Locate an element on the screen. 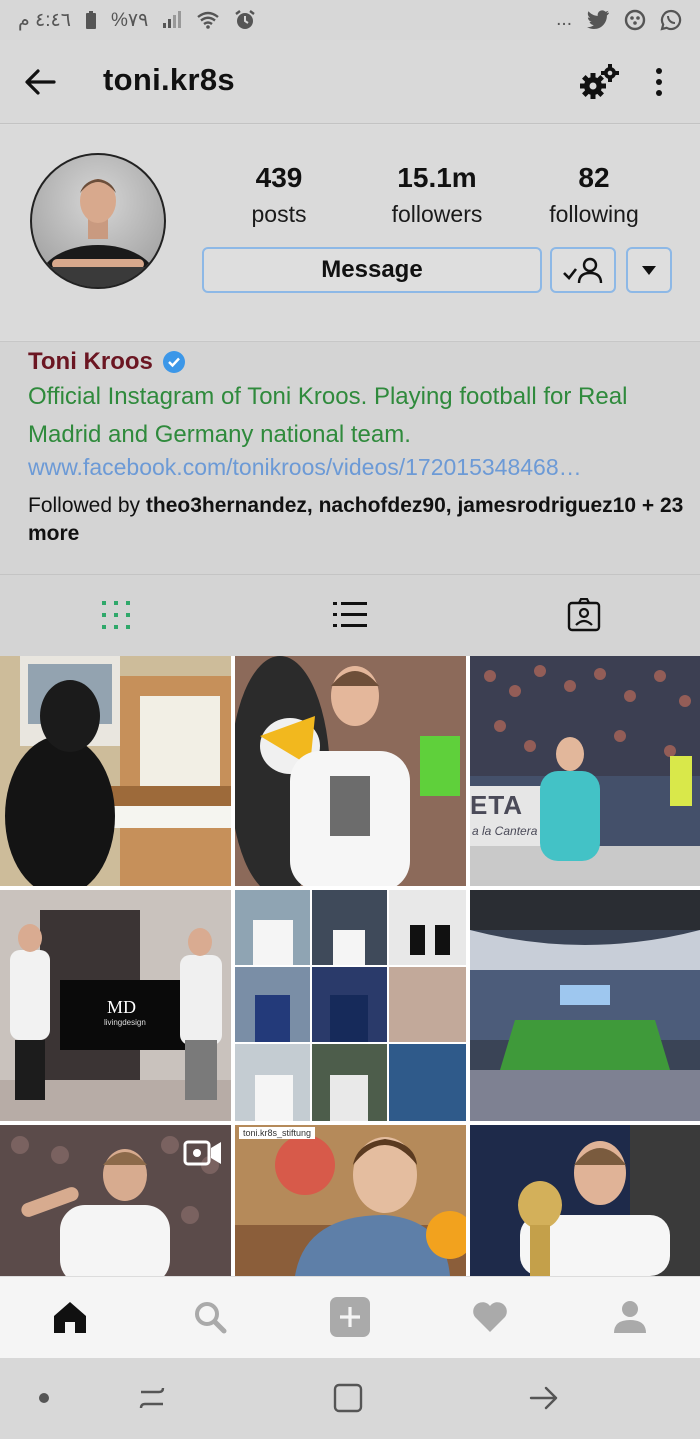  suggestions-dropdown-button is located at coordinates (649, 270).